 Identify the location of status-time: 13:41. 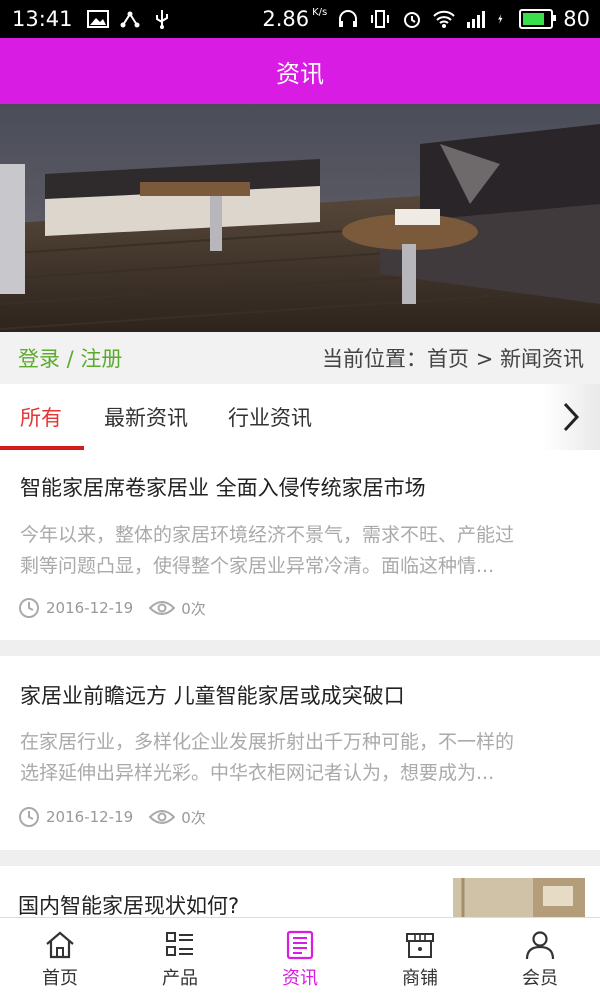
(42, 19).